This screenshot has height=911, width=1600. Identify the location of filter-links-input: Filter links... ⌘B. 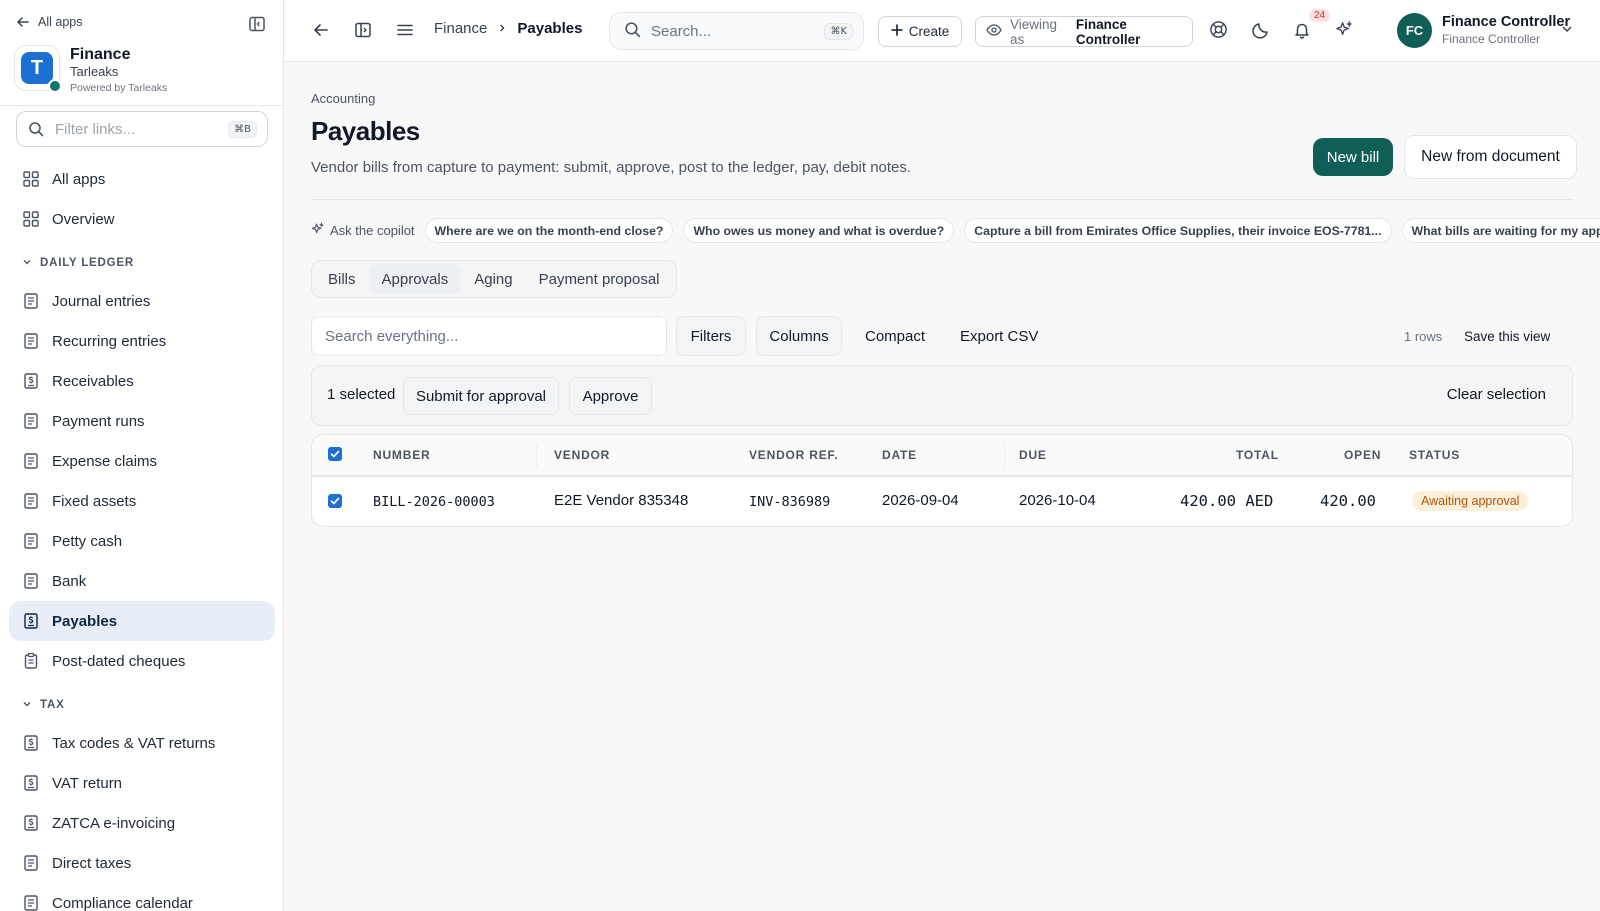
(142, 129).